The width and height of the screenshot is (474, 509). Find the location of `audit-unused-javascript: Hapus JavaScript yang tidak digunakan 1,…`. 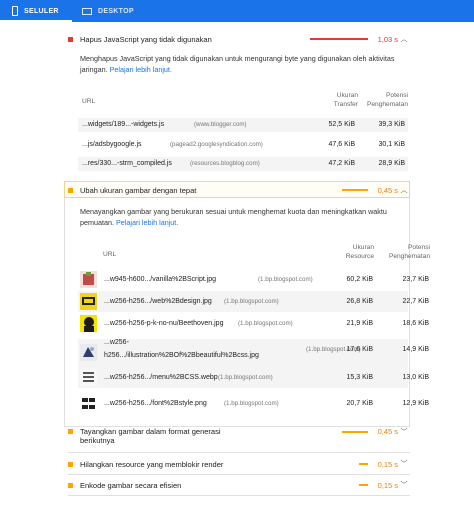

audit-unused-javascript: Hapus JavaScript yang tidak digunakan 1,… is located at coordinates (239, 39).